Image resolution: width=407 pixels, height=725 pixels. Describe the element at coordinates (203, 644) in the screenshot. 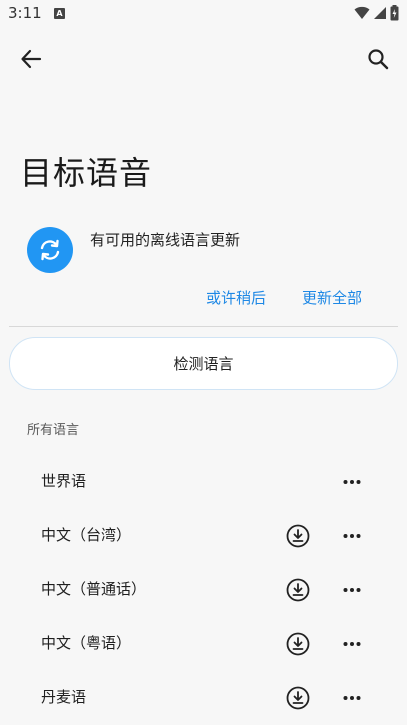

I see `language-row-chinese-cantonese: 中文（粤语）` at that location.